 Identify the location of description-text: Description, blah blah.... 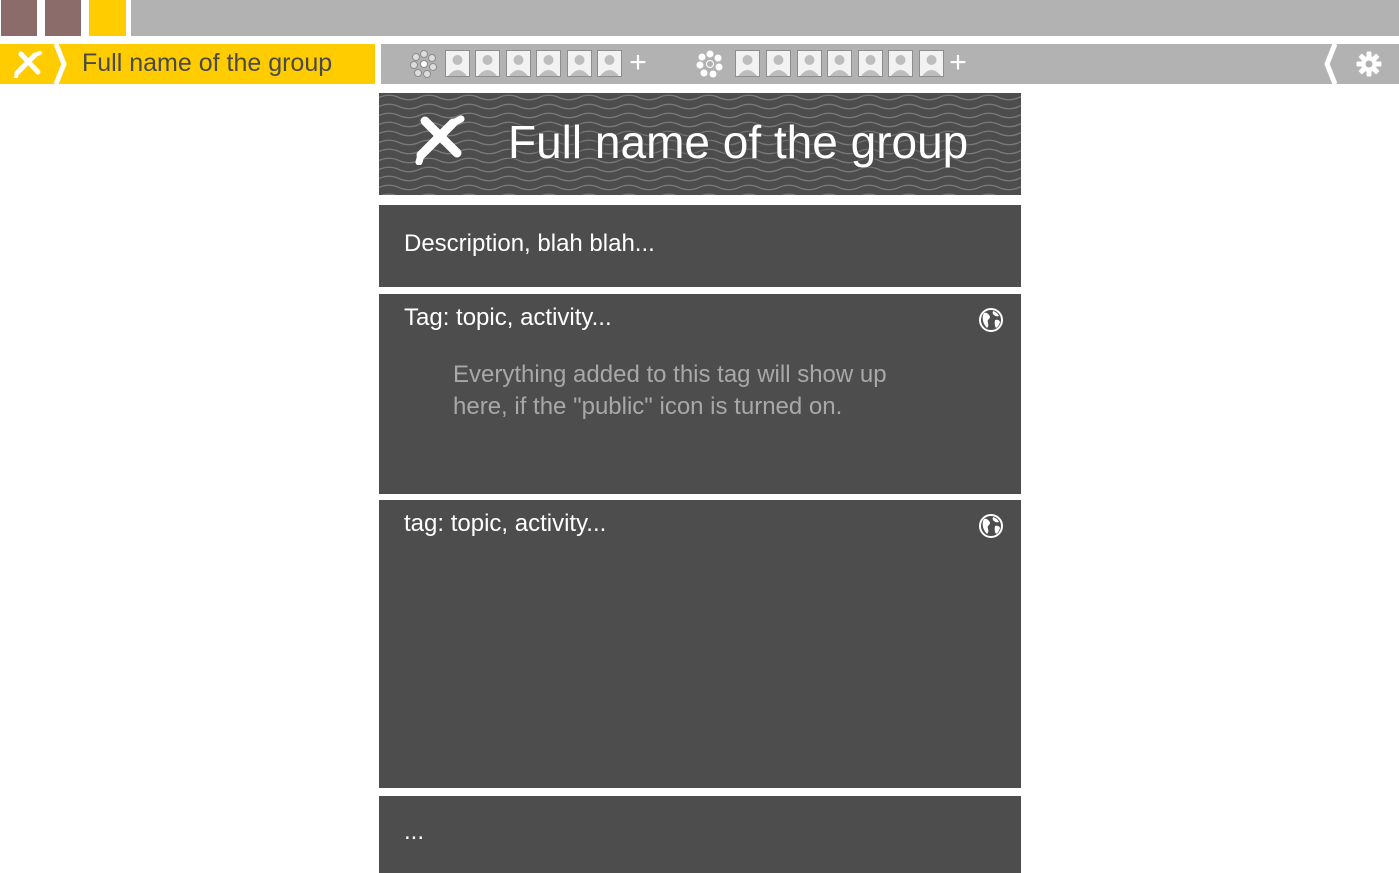
(529, 243).